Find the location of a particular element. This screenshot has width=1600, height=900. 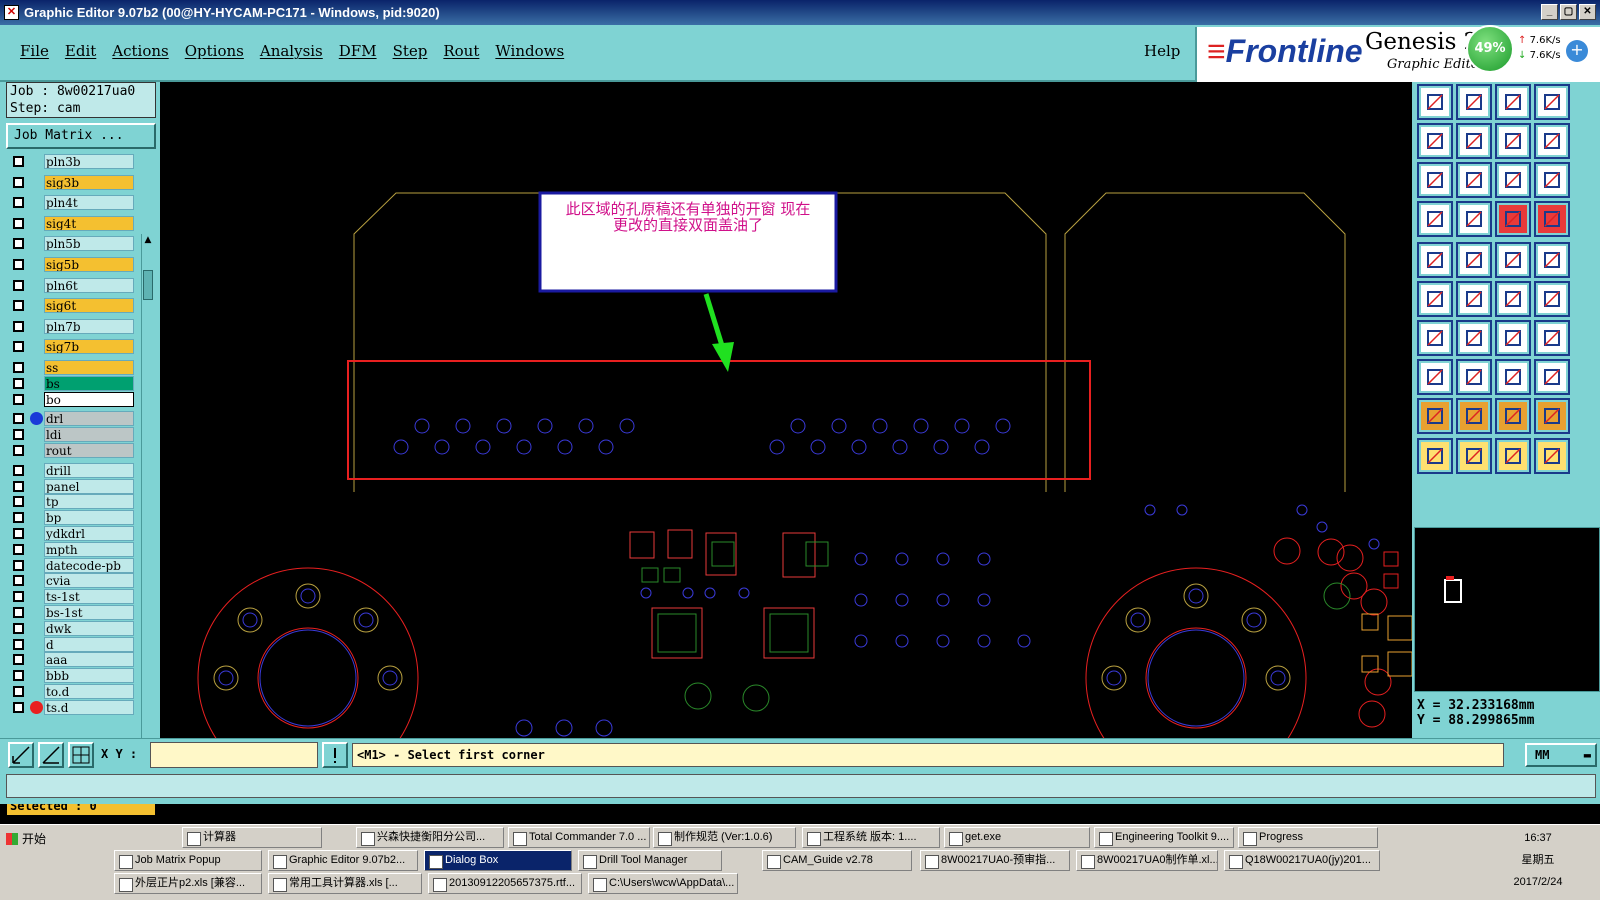

layer-row: pln3b is located at coordinates (73, 161).